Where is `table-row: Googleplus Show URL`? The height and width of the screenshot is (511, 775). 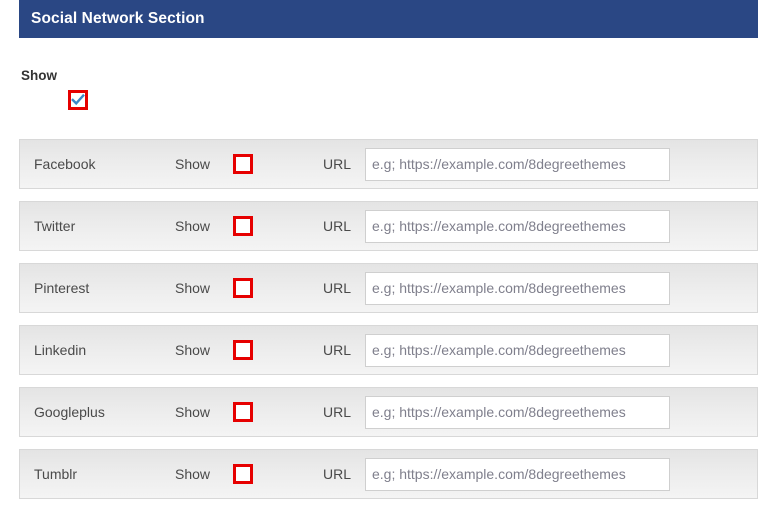
table-row: Googleplus Show URL is located at coordinates (388, 412).